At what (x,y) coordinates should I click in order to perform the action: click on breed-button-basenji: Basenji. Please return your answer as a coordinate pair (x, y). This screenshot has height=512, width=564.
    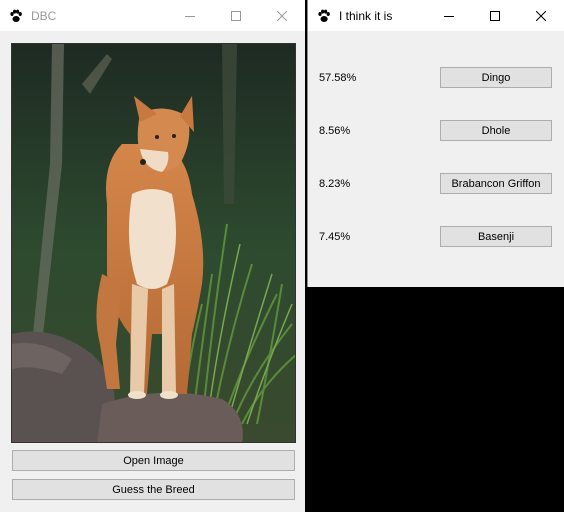
    Looking at the image, I should click on (496, 236).